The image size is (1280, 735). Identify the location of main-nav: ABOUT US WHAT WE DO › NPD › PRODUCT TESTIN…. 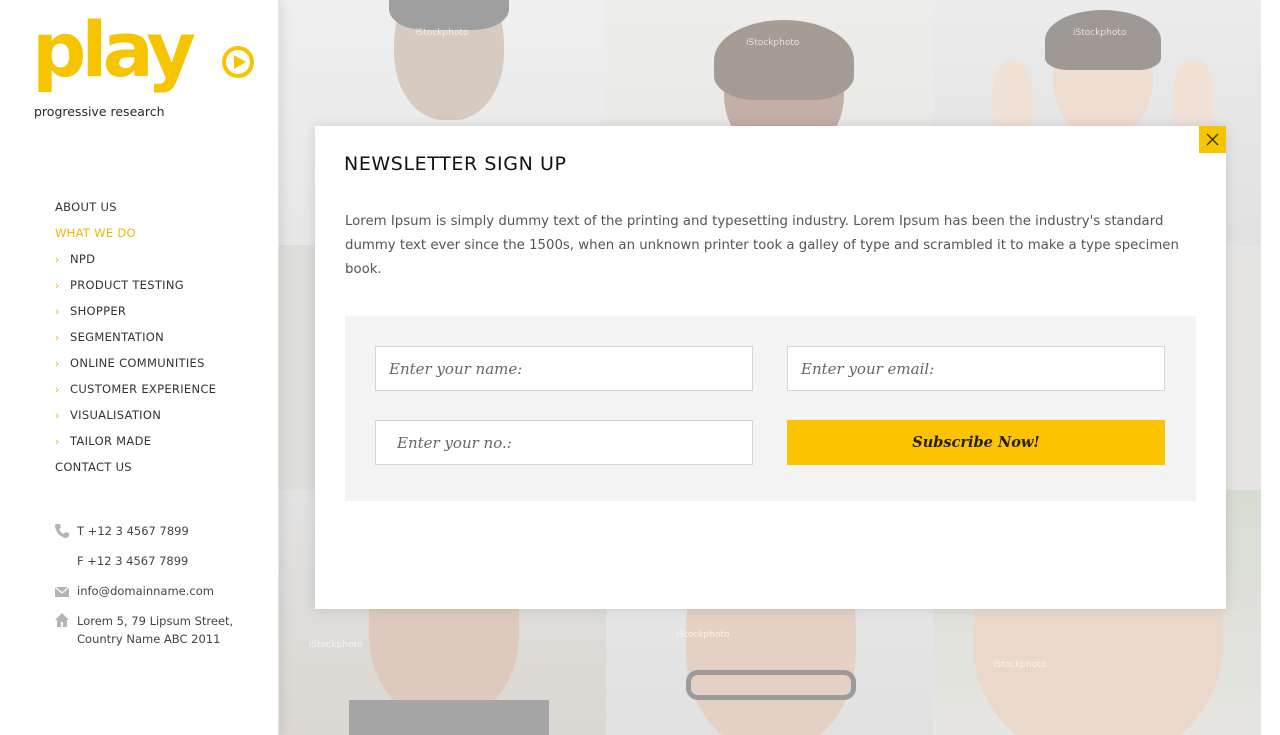
(135, 341).